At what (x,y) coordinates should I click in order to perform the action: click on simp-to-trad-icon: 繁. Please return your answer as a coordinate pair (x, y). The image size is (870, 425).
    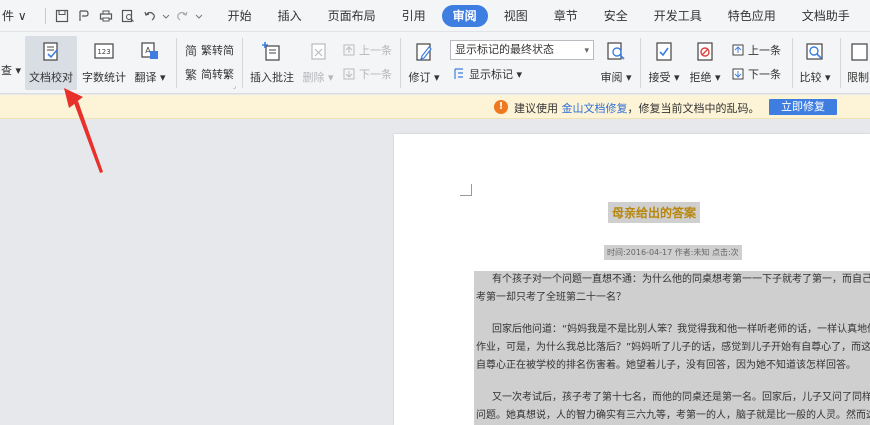
    Looking at the image, I should click on (191, 74).